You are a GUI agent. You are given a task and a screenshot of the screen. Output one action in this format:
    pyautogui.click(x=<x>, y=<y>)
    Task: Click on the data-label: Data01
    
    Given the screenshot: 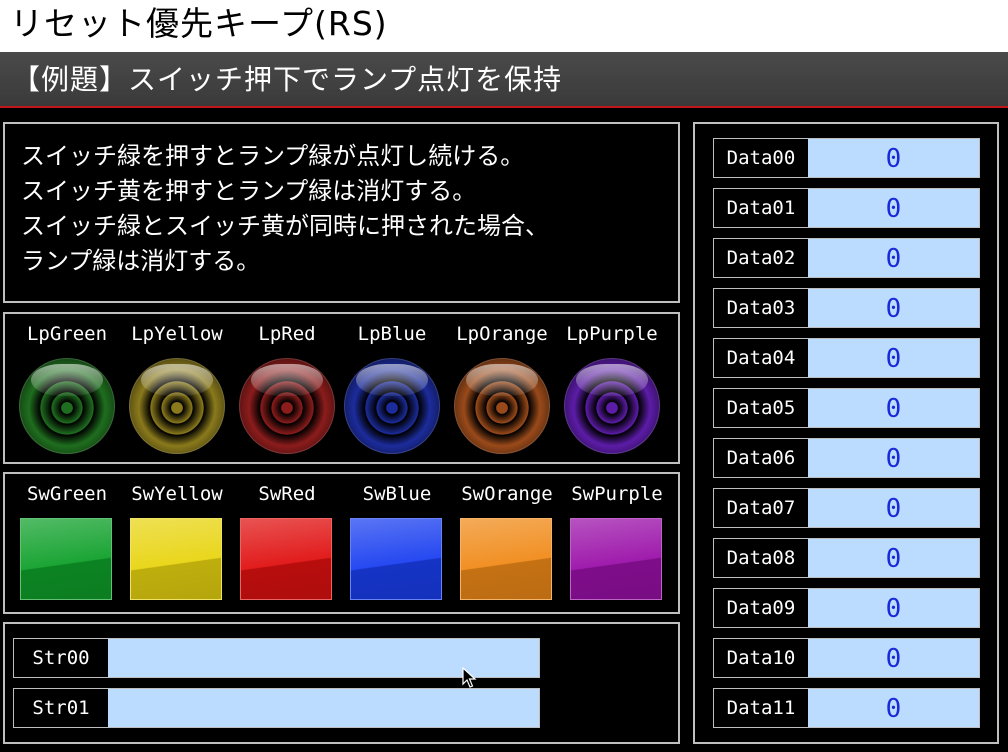 What is the action you would take?
    pyautogui.click(x=761, y=208)
    